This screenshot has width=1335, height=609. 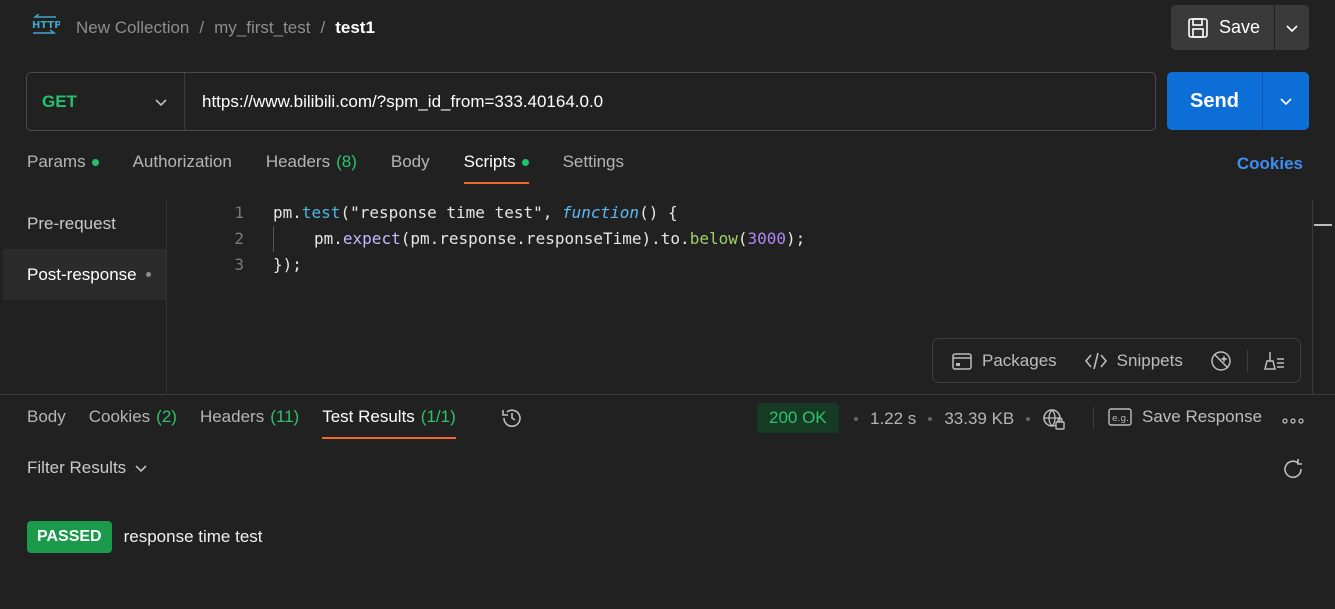 I want to click on code-token: (pm.response.responseTime).to., so click(x=545, y=238).